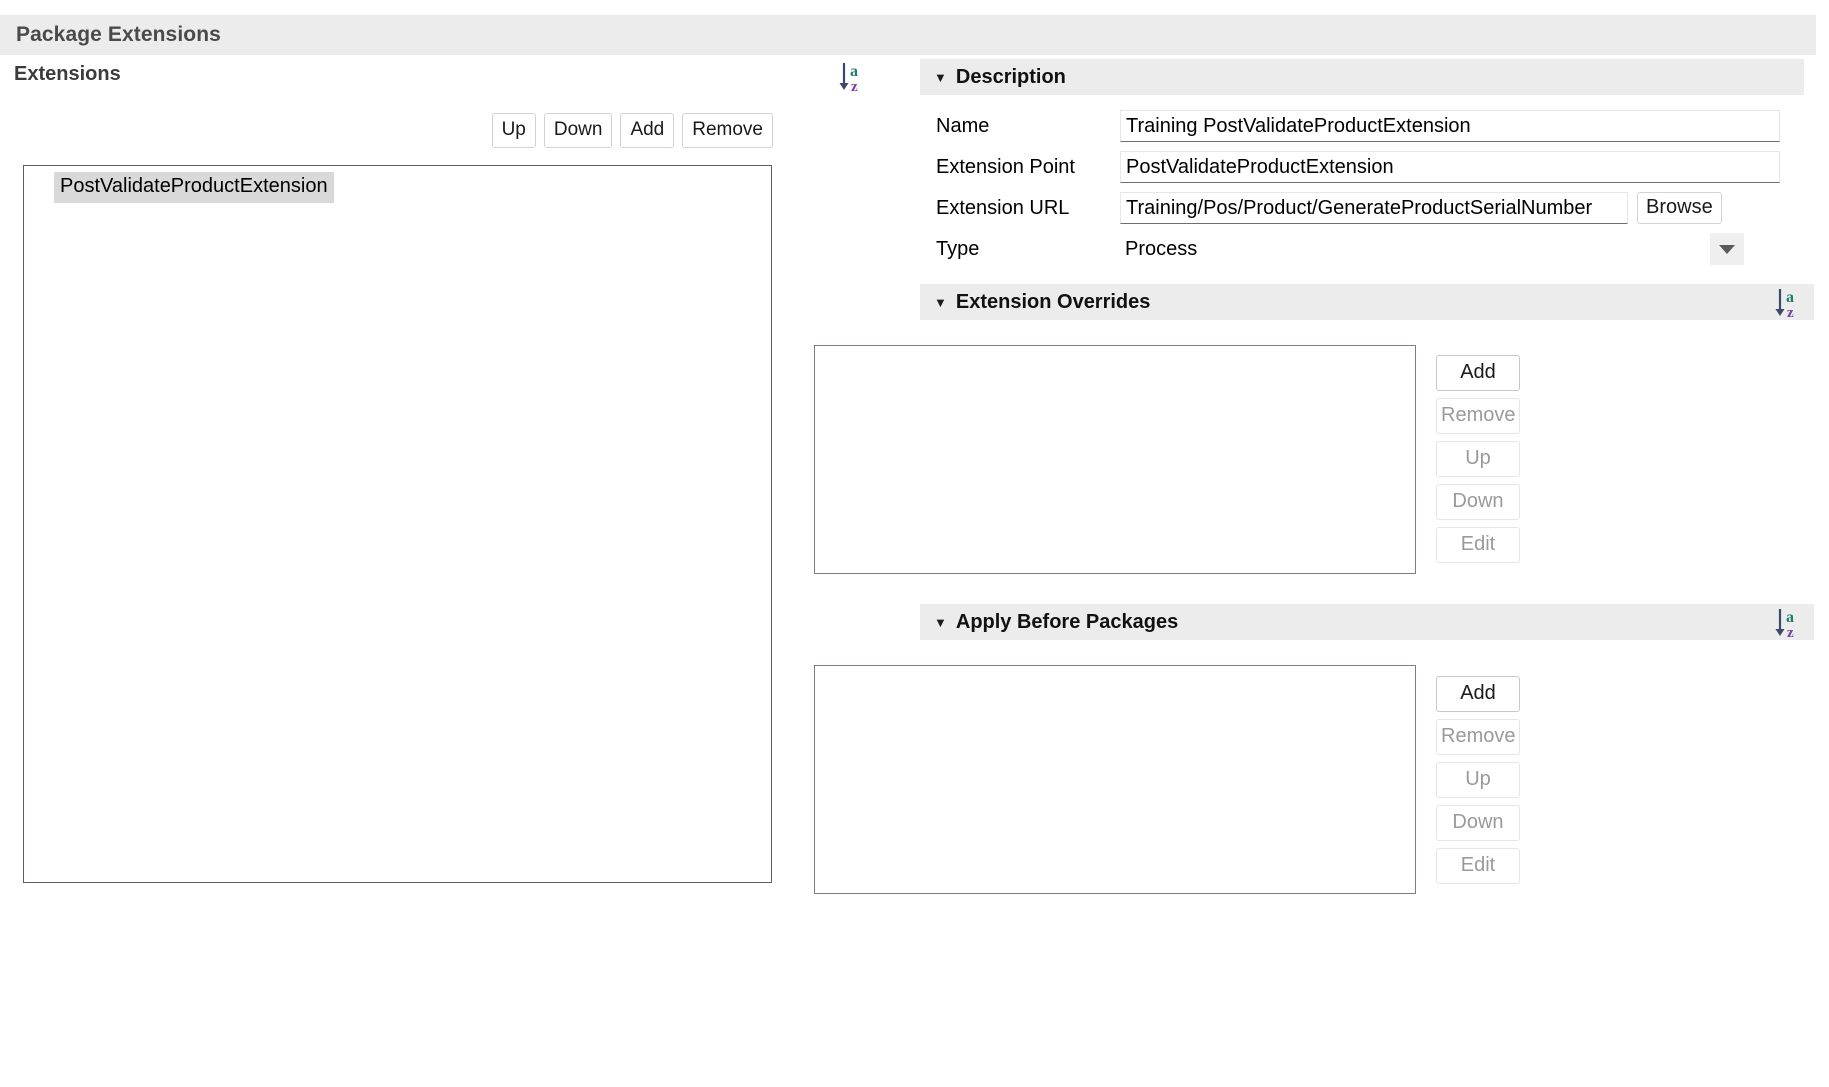  Describe the element at coordinates (118, 34) in the screenshot. I see `page-title: Package Extensions` at that location.